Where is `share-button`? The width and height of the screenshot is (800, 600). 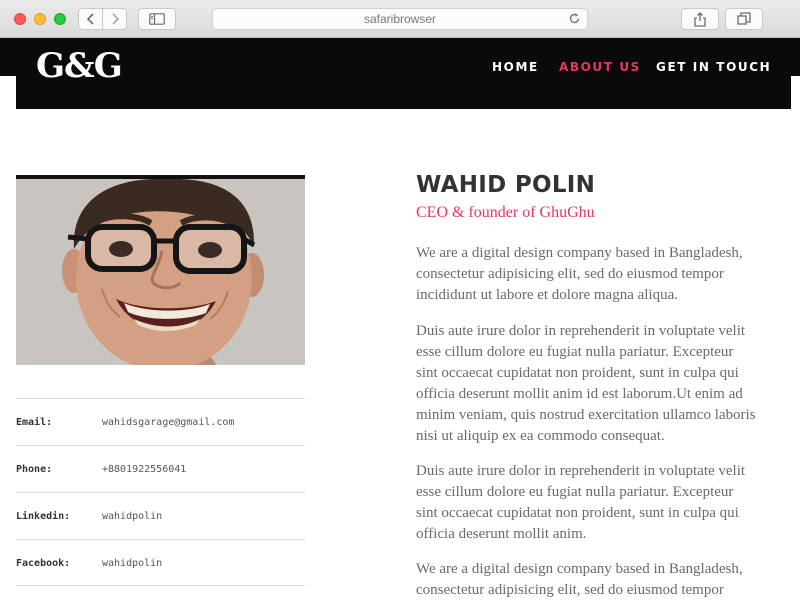 share-button is located at coordinates (700, 19).